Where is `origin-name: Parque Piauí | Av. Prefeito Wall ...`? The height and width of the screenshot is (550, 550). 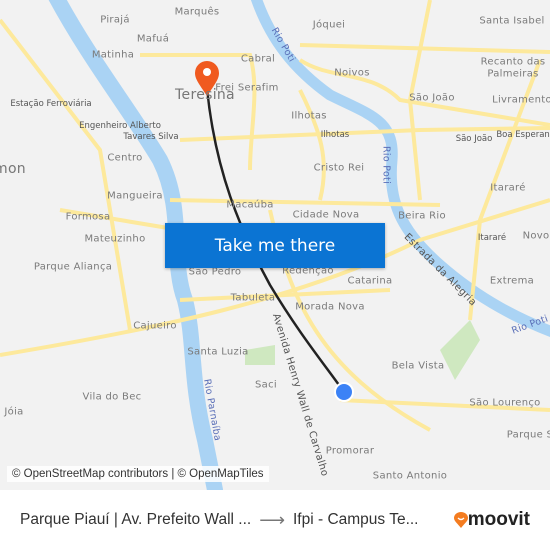 origin-name: Parque Piauí | Av. Prefeito Wall ... is located at coordinates (136, 519).